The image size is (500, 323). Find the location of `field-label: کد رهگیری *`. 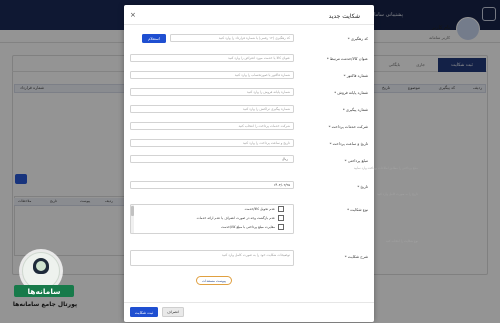

field-label: کد رهگیری * is located at coordinates (357, 38).